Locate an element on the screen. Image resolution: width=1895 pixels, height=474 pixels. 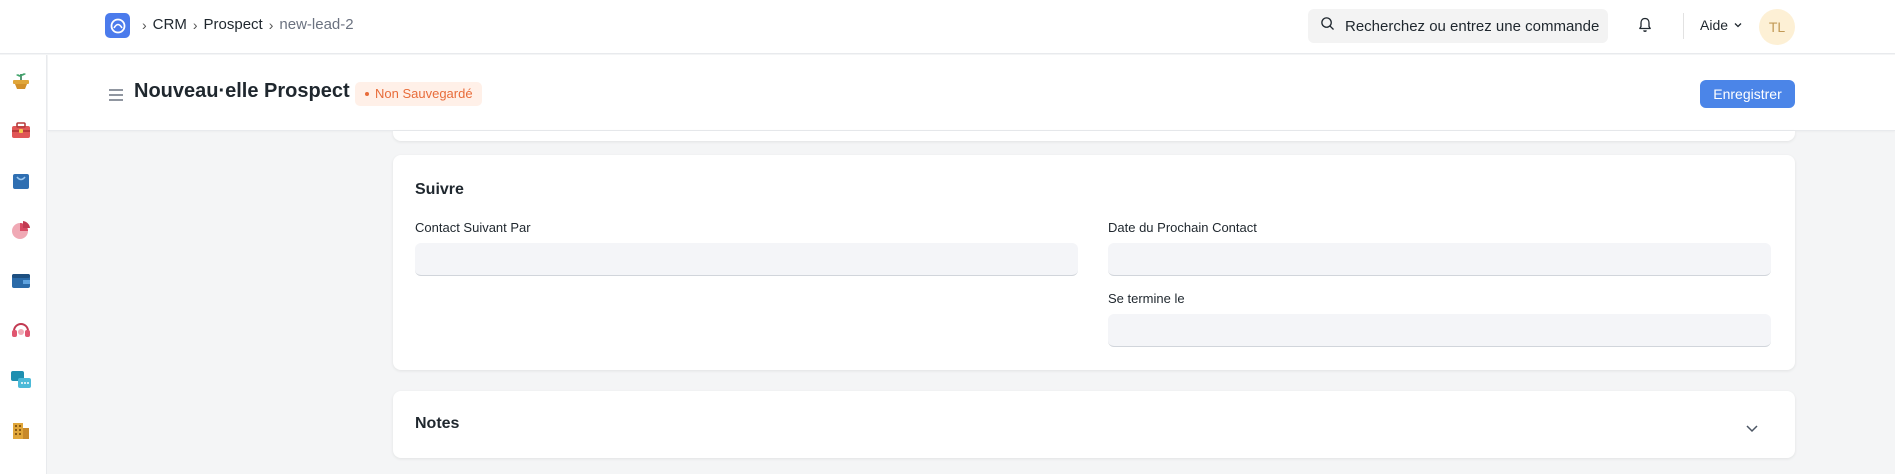
ends-on-field is located at coordinates (1439, 330).